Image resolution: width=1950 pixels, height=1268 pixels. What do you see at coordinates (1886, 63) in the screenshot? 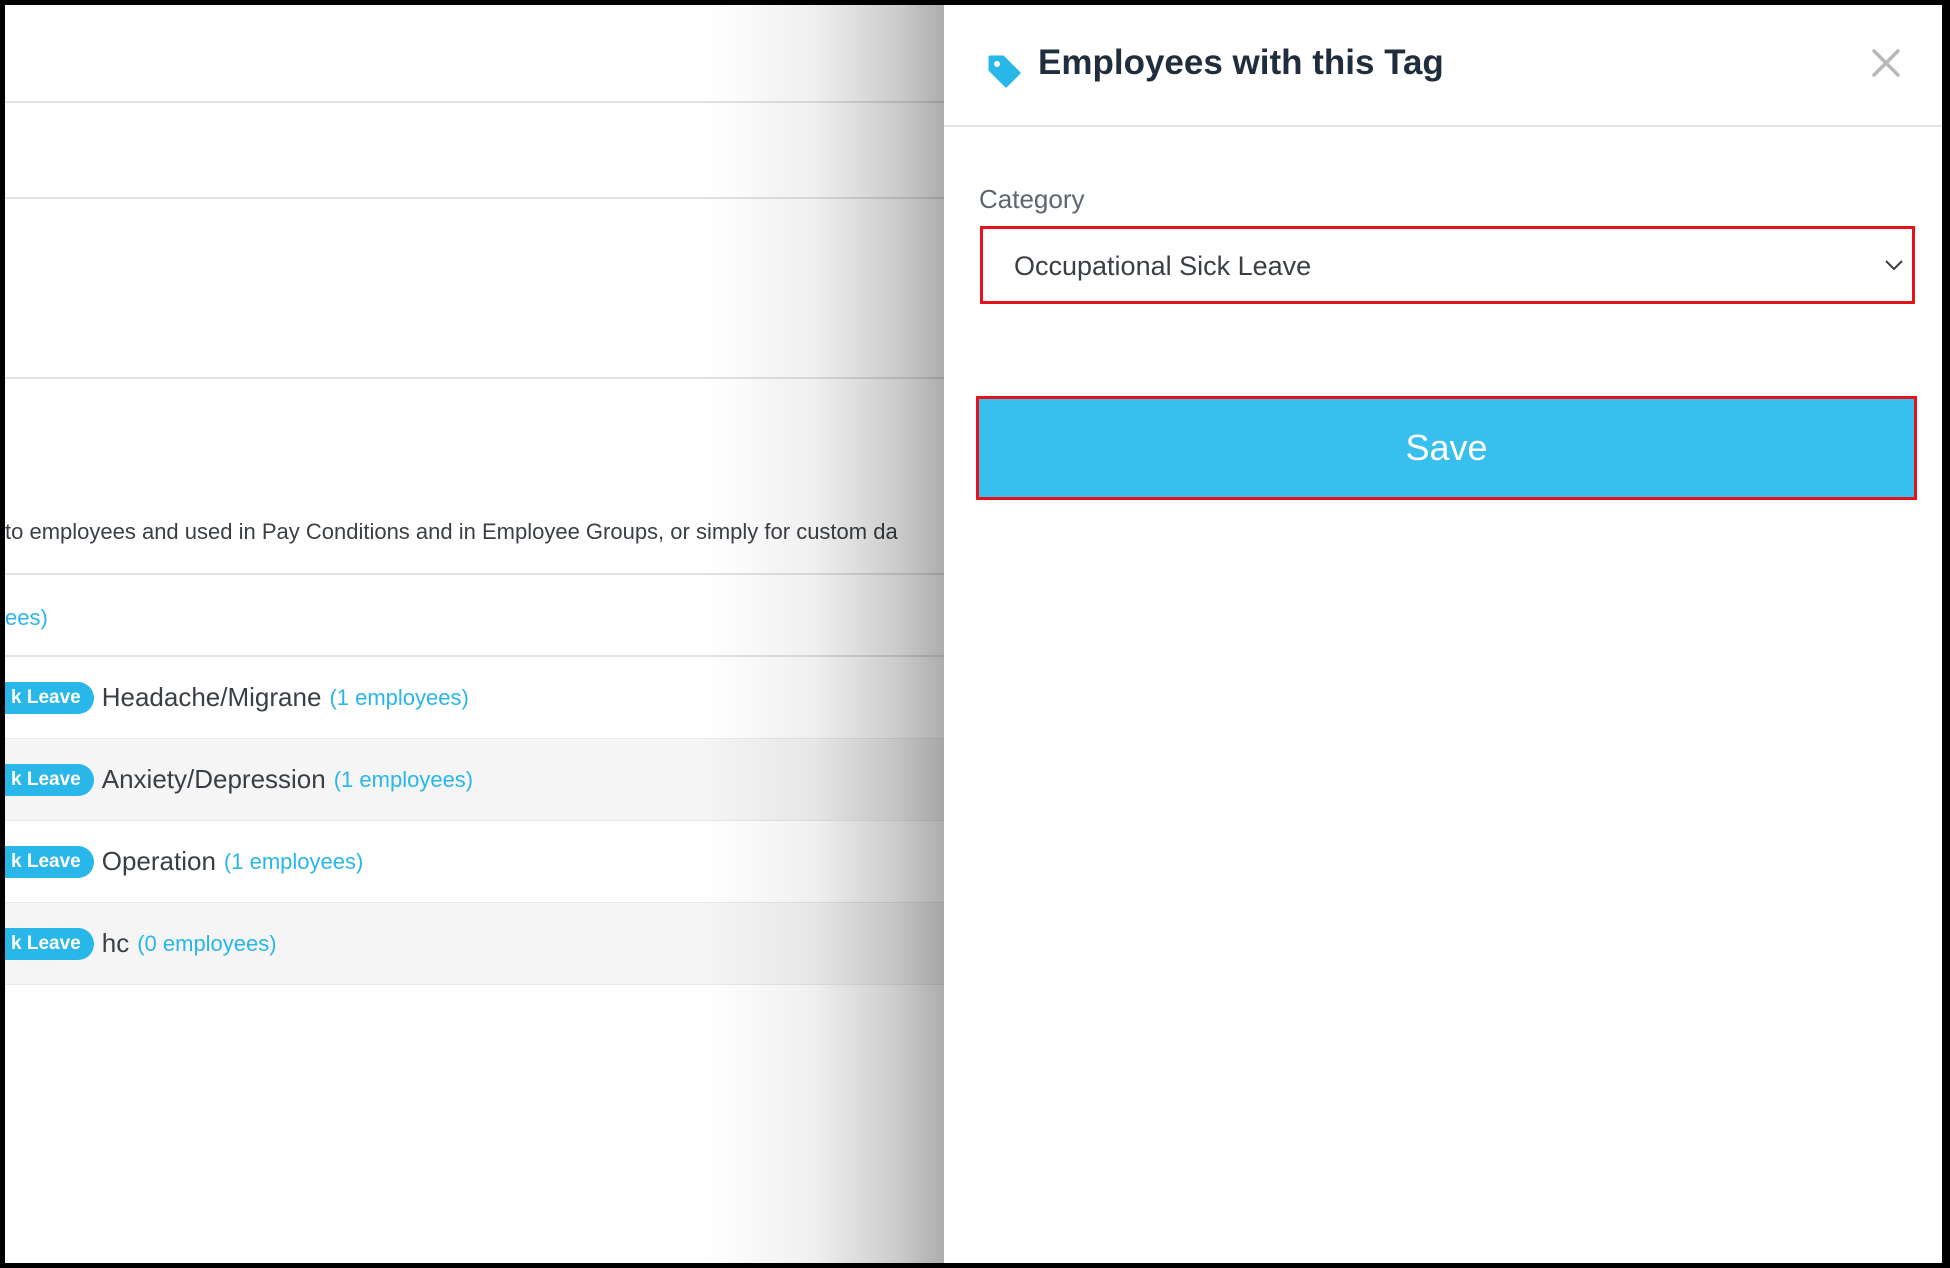
I see `close-icon` at bounding box center [1886, 63].